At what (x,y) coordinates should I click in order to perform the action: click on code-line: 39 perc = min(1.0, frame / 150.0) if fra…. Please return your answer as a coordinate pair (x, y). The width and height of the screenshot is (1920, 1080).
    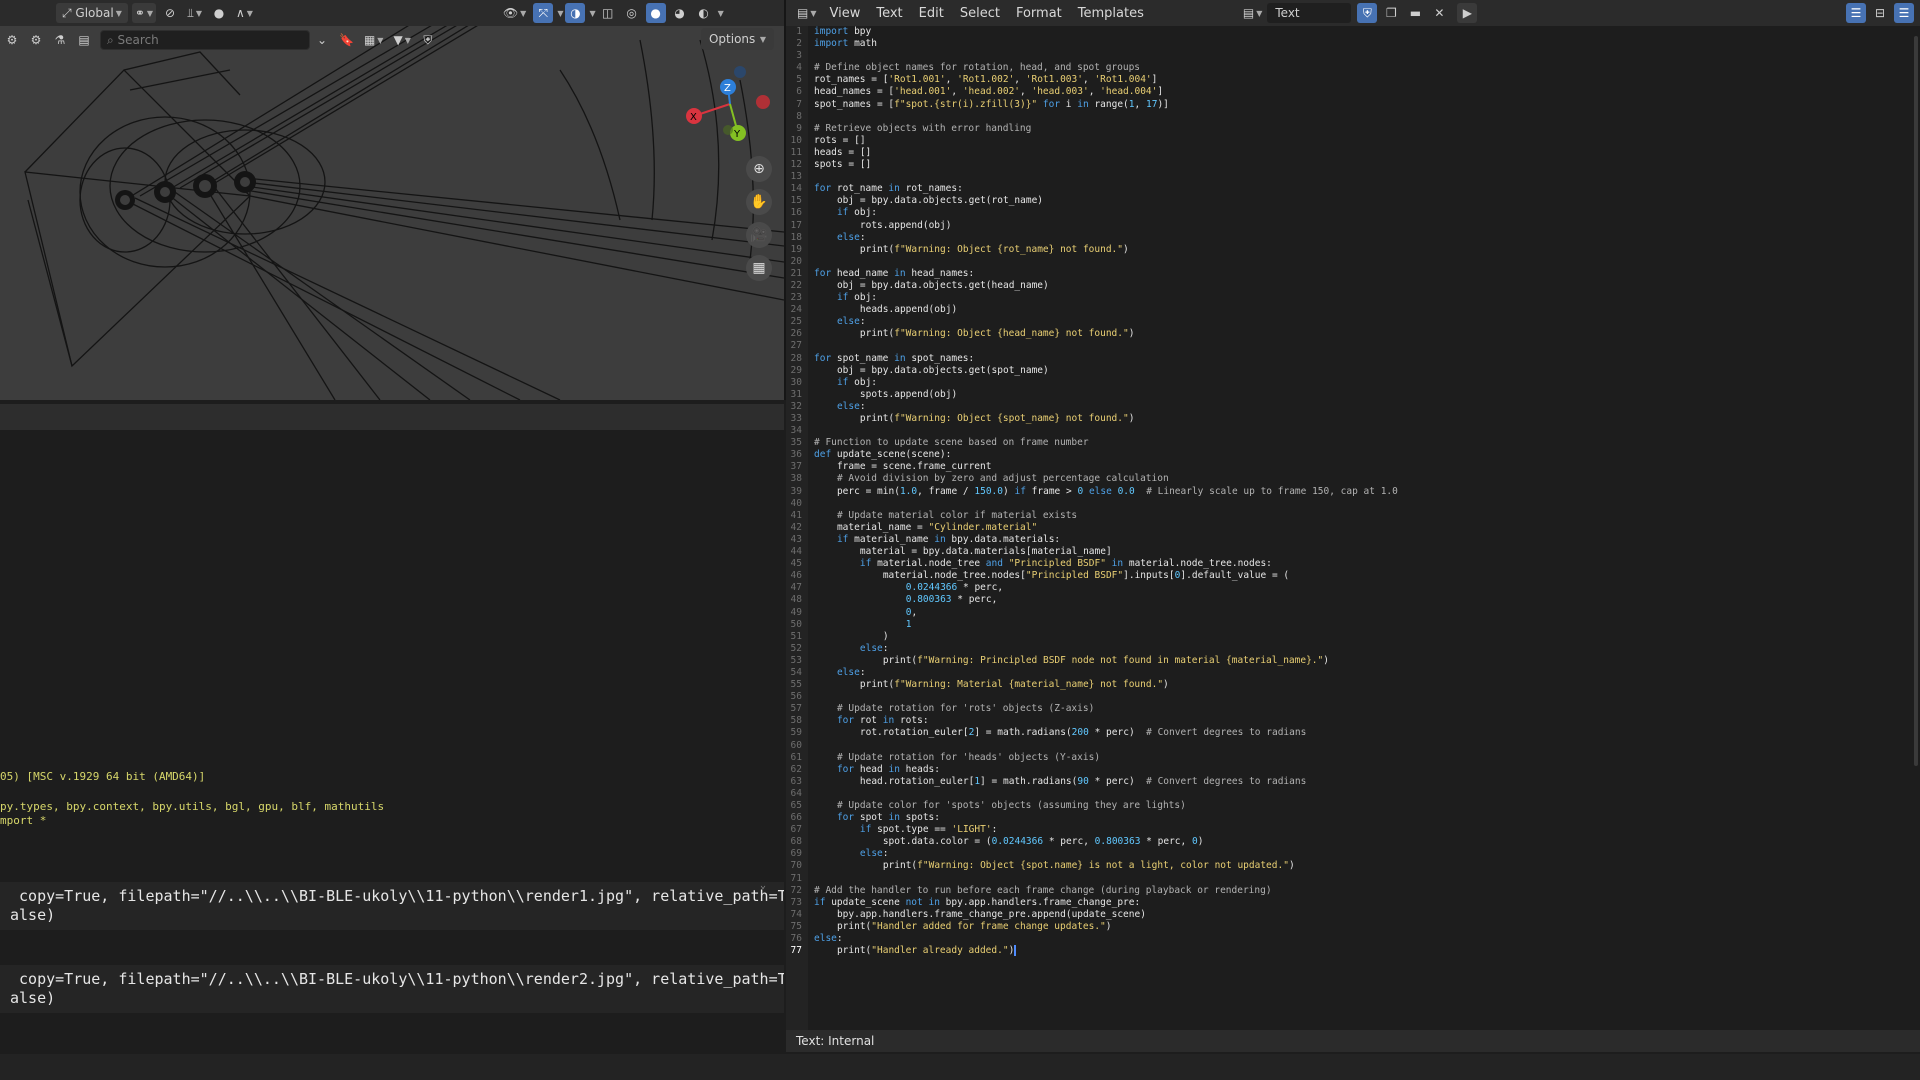
    Looking at the image, I should click on (1092, 492).